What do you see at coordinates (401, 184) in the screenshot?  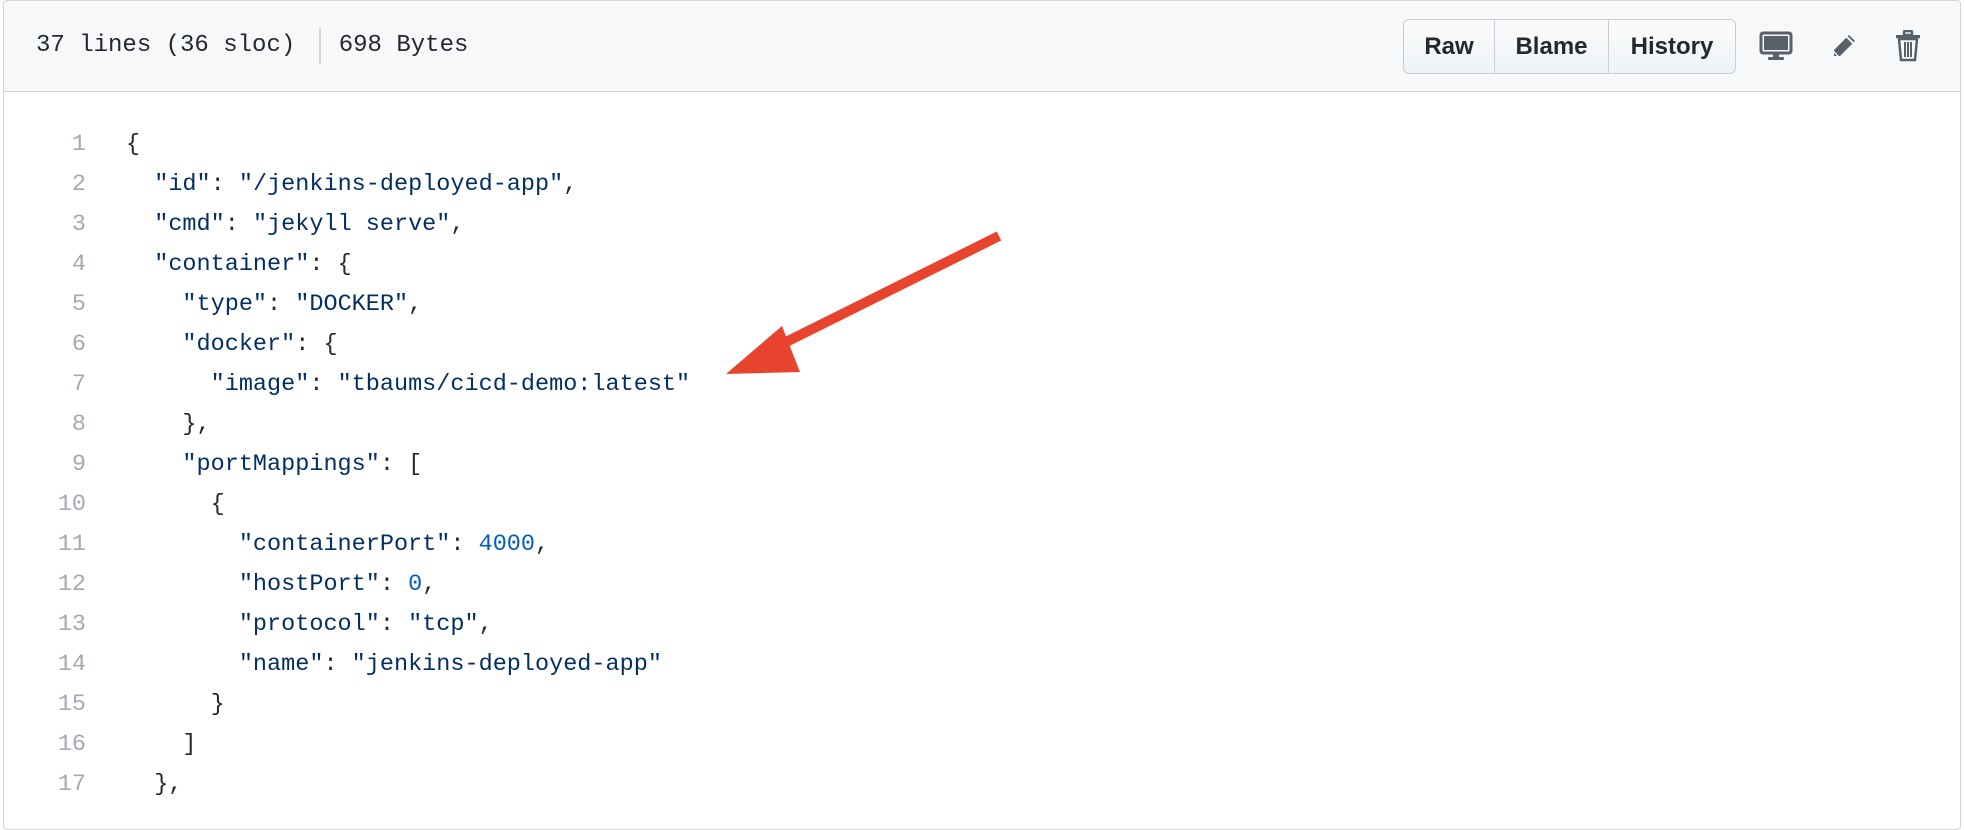 I see `string-token: "/jenkins-deployed-app"` at bounding box center [401, 184].